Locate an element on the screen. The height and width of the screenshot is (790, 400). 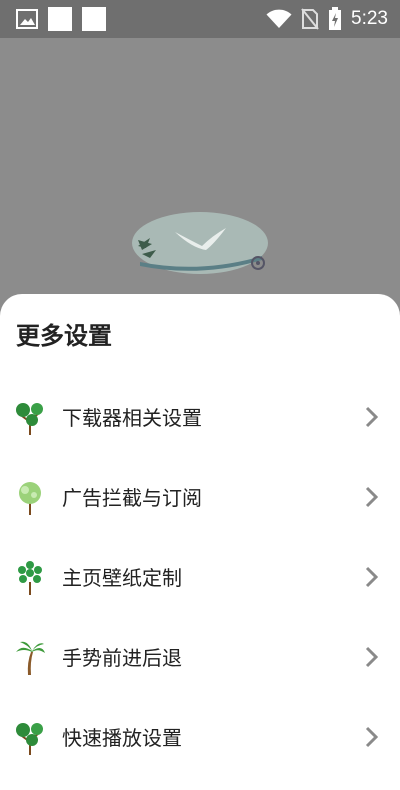
app-logo is located at coordinates (200, 243).